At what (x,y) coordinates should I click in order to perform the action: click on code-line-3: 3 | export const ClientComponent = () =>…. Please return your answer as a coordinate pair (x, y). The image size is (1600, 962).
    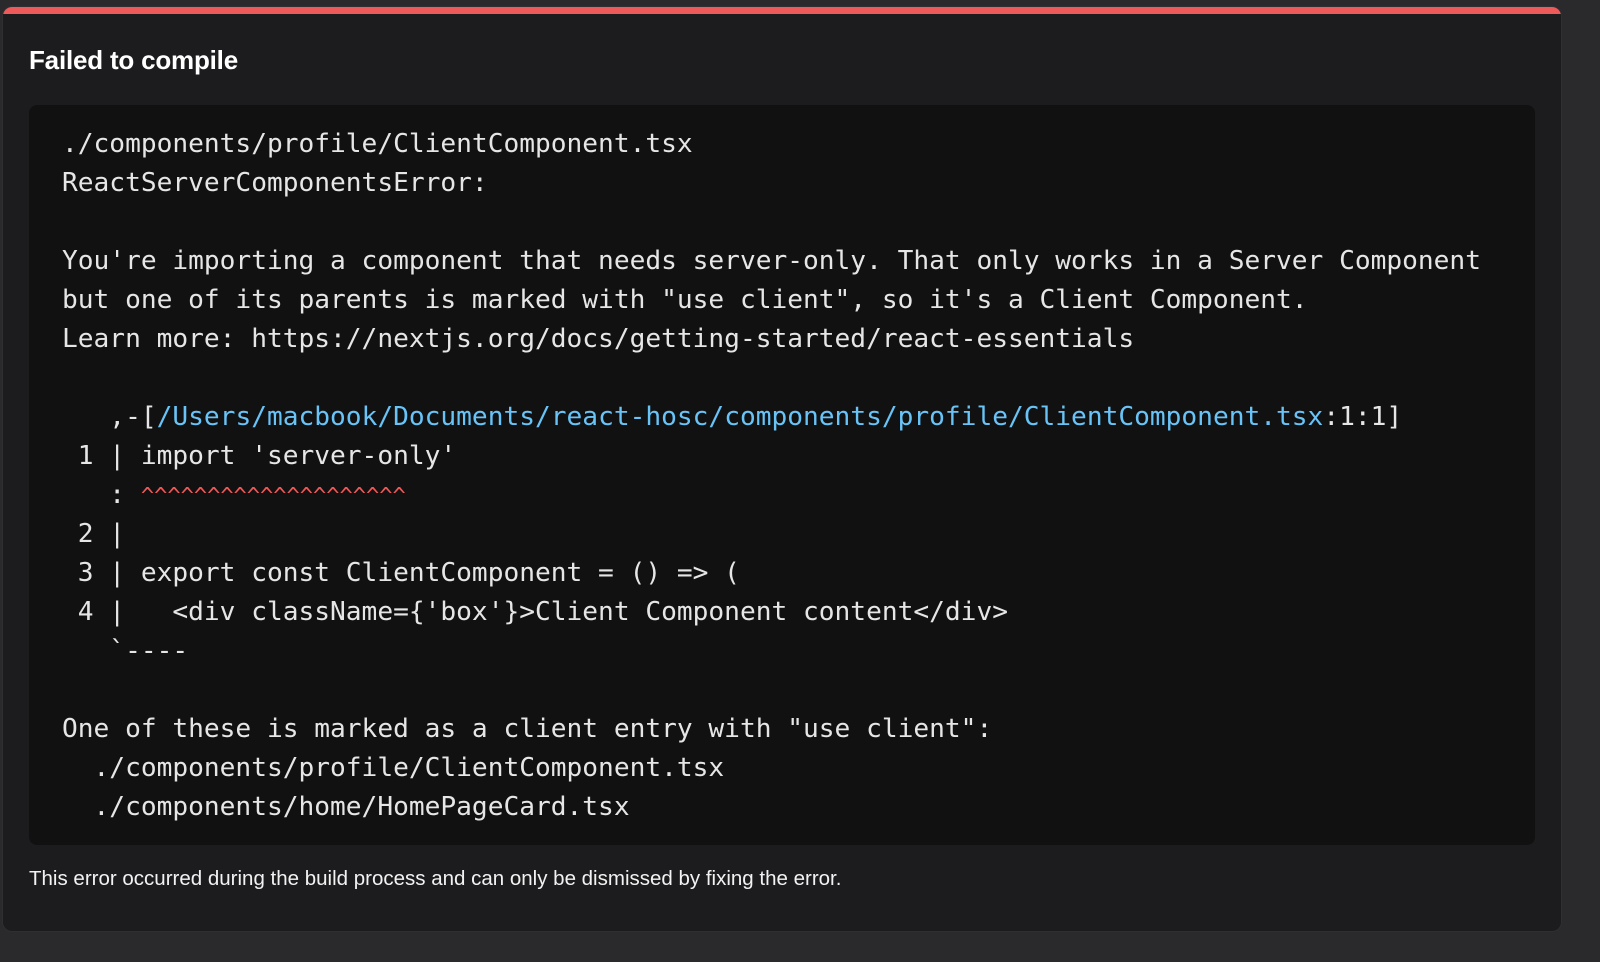
    Looking at the image, I should click on (401, 573).